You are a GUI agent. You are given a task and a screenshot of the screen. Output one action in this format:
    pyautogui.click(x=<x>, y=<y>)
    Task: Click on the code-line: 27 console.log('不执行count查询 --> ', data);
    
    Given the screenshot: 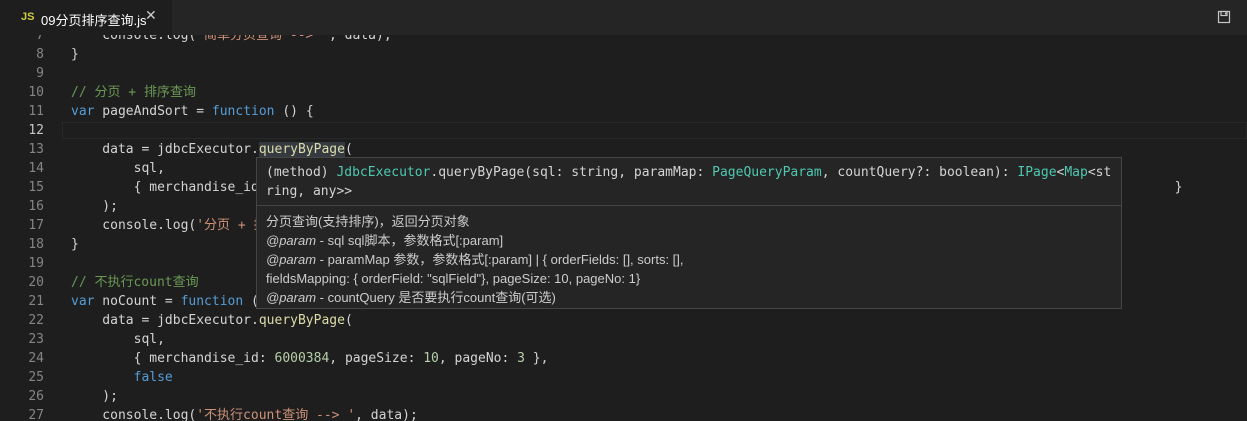 What is the action you would take?
    pyautogui.click(x=623, y=413)
    